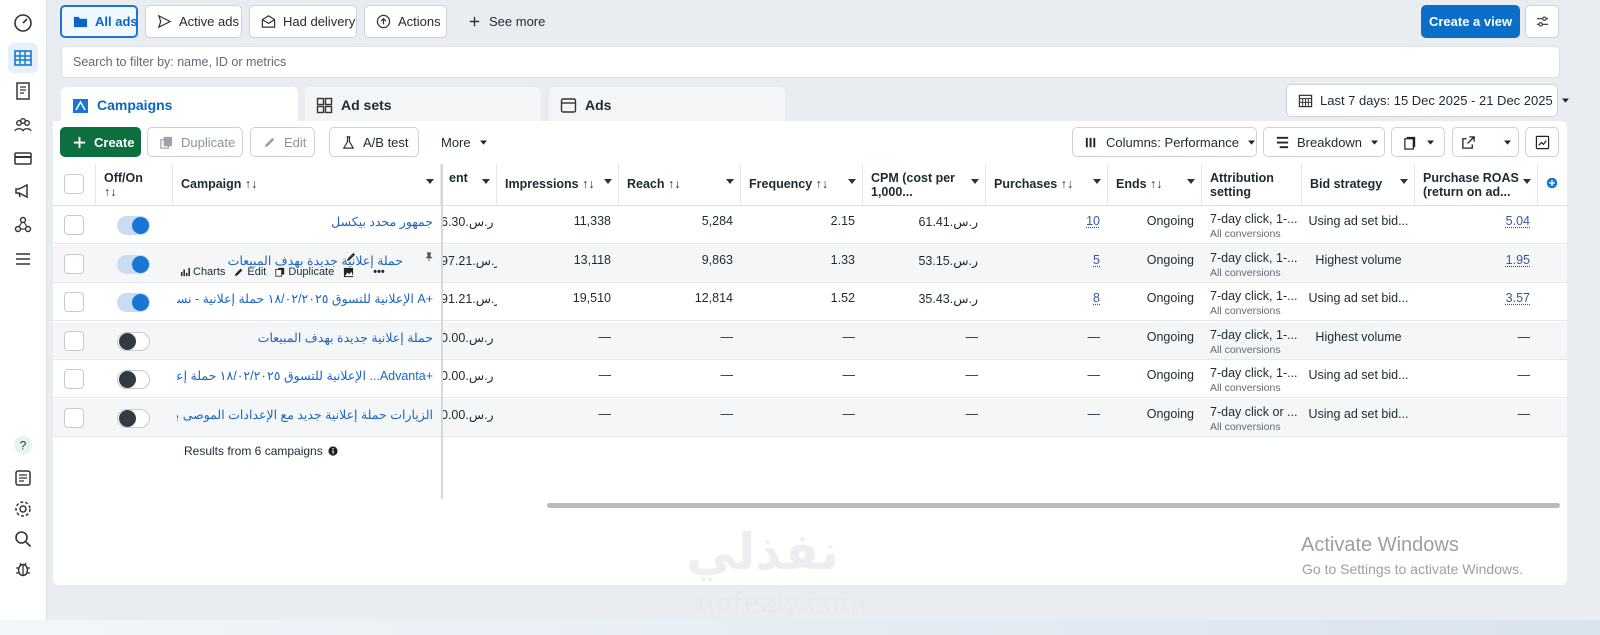 This screenshot has height=635, width=1600. What do you see at coordinates (307, 185) in the screenshot?
I see `header-campaign: Campaign ↑↓` at bounding box center [307, 185].